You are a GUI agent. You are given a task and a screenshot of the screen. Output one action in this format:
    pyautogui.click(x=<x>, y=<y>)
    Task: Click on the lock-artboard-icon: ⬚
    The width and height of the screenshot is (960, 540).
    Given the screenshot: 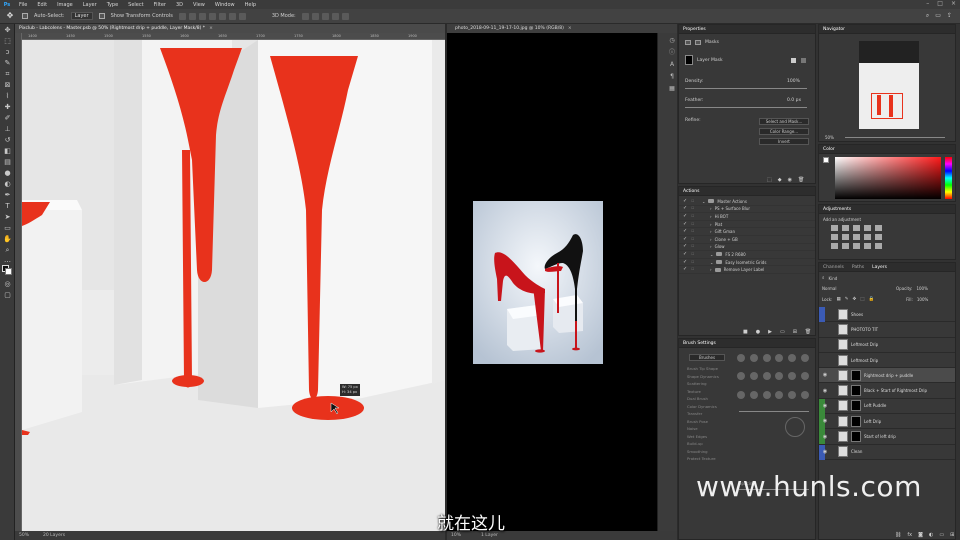 What is the action you would take?
    pyautogui.click(x=862, y=299)
    